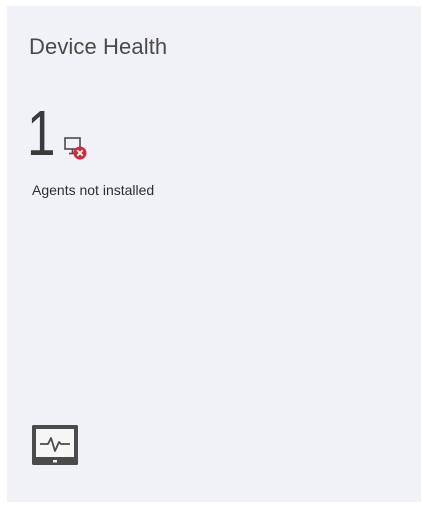 This screenshot has height=505, width=423. What do you see at coordinates (58, 133) in the screenshot?
I see `metric-agents-not-installed: 1` at bounding box center [58, 133].